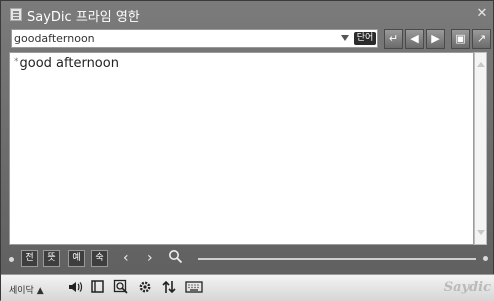 The height and width of the screenshot is (301, 494). Describe the element at coordinates (11, 259) in the screenshot. I see `toolbar-grip` at that location.